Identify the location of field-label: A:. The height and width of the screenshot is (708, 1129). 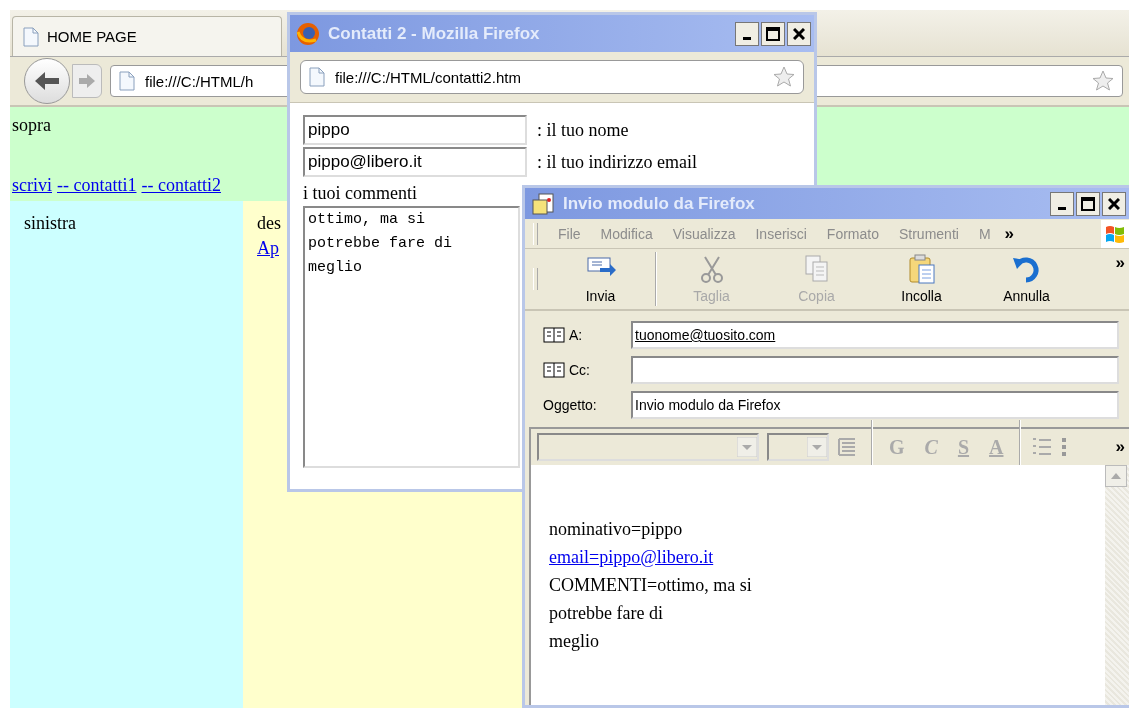
(576, 335).